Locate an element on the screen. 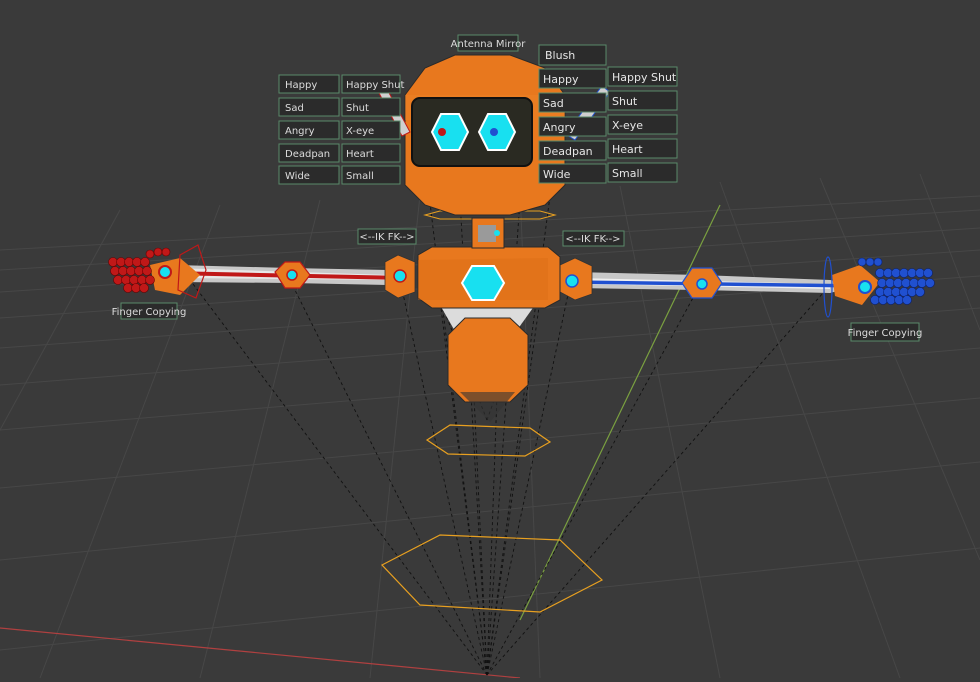 This screenshot has height=682, width=980. left-eye-option-labels: Happy Shut Shut X-eye Heart Small is located at coordinates (372, 129).